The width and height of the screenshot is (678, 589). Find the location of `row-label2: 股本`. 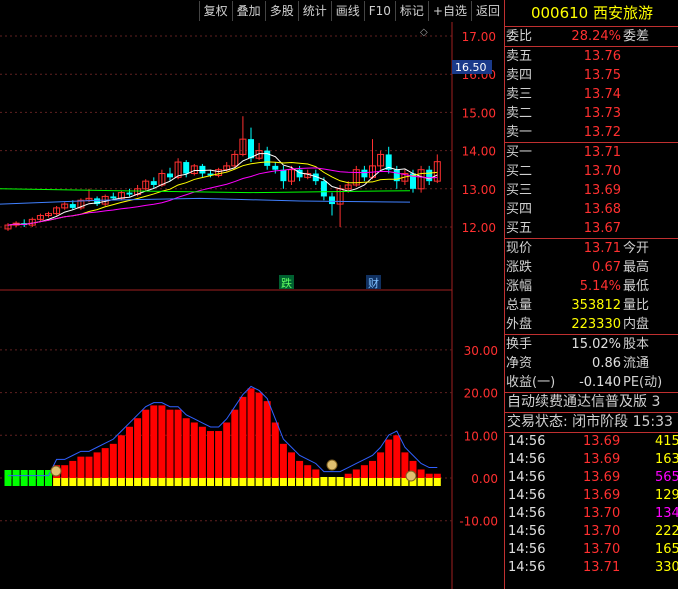

row-label2: 股本 is located at coordinates (636, 344).